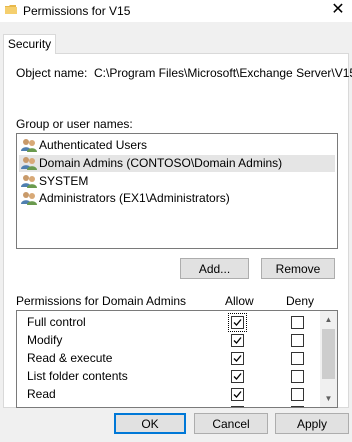 Image resolution: width=352 pixels, height=442 pixels. I want to click on permission-row: Read, so click(167, 394).